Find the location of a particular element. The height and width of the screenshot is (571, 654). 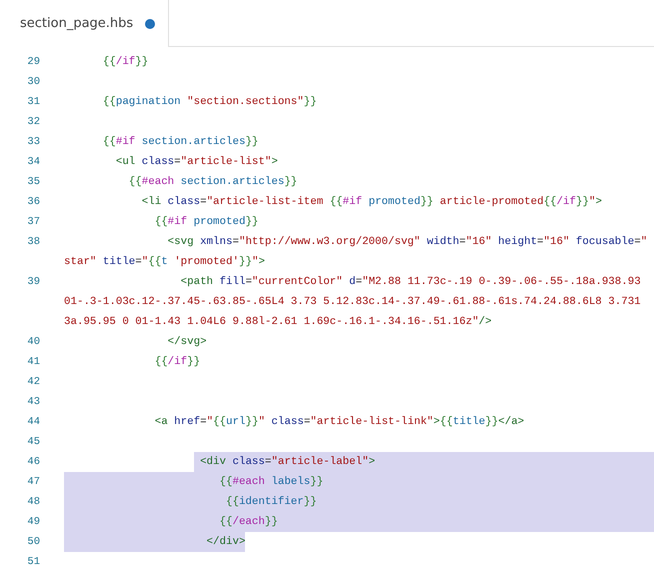

code-line: {{/each}} is located at coordinates (359, 522).